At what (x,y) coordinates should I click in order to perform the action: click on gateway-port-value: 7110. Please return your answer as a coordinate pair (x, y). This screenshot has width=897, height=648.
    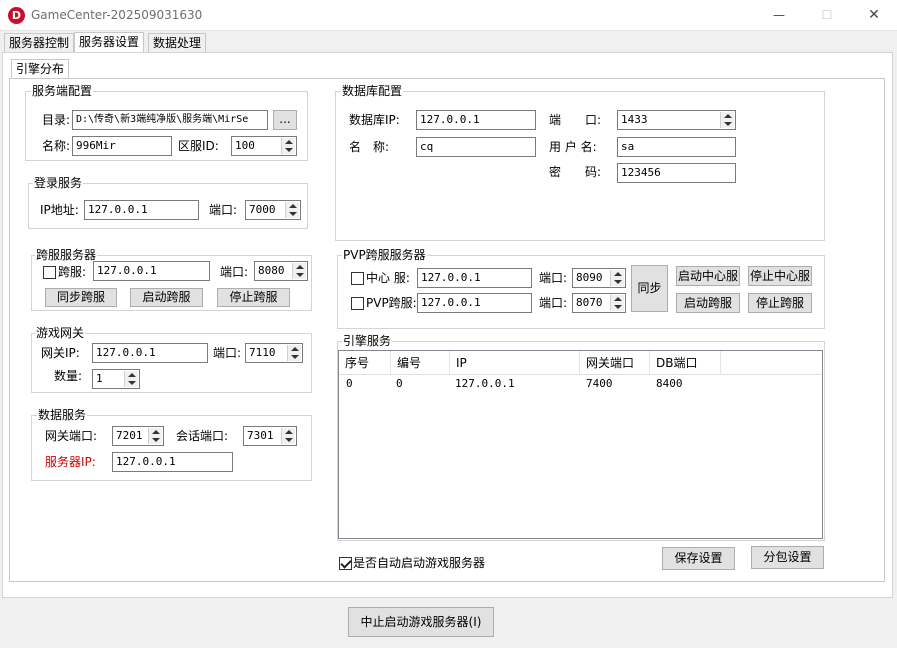
    Looking at the image, I should click on (262, 352).